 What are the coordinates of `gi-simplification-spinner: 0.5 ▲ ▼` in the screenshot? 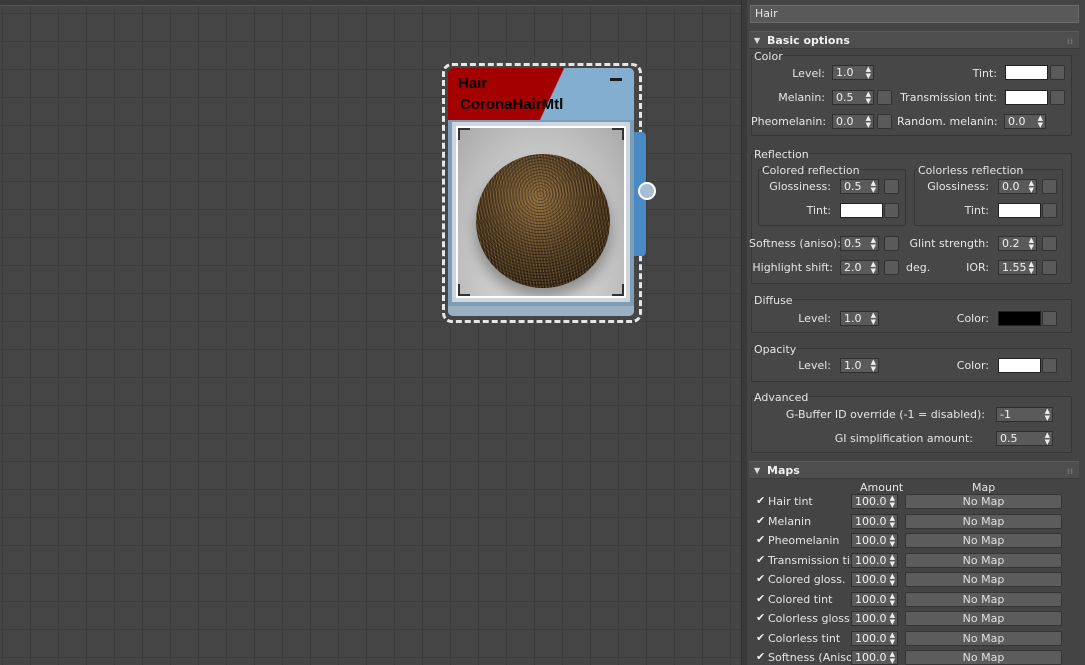 It's located at (1024, 438).